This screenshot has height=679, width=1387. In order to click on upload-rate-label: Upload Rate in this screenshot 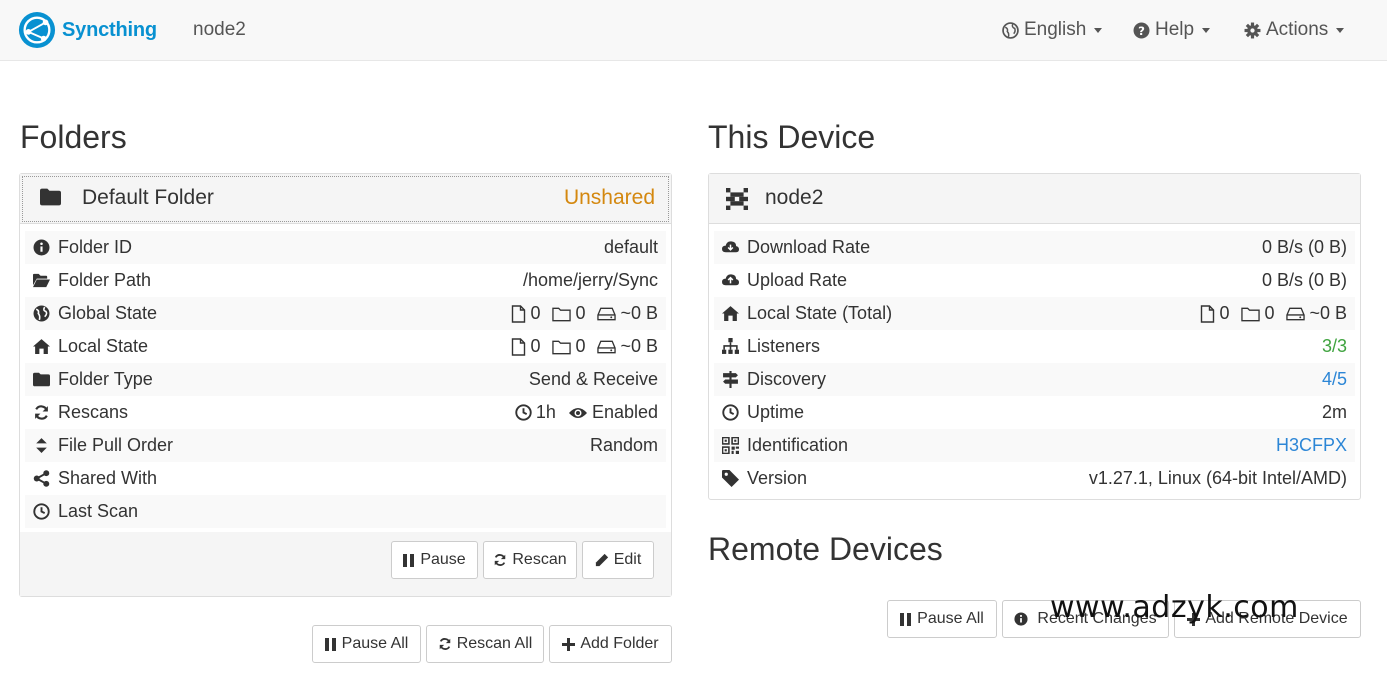, I will do `click(797, 280)`.